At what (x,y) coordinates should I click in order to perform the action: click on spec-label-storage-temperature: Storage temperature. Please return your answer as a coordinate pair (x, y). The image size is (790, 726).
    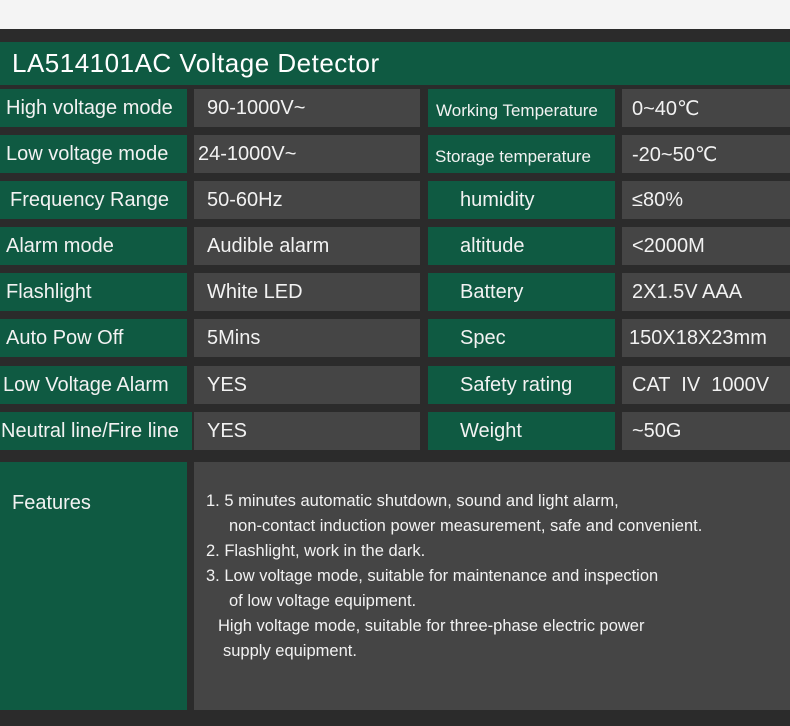
    Looking at the image, I should click on (521, 154).